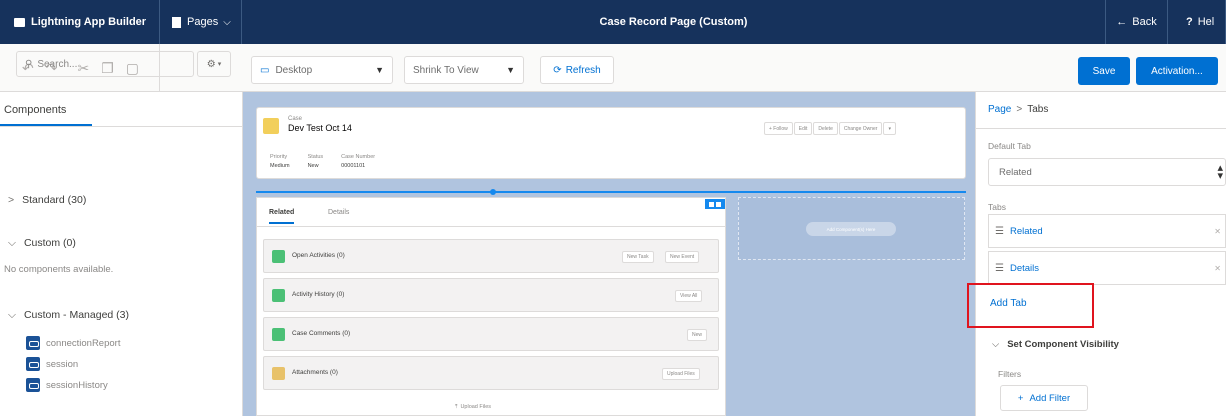  What do you see at coordinates (278, 373) in the screenshot?
I see `attachment-icon` at bounding box center [278, 373].